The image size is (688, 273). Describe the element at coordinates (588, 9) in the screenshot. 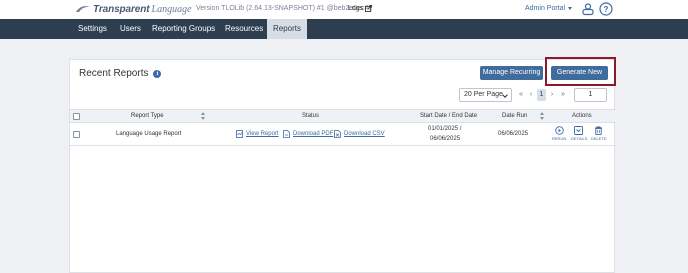

I see `user-icon` at that location.